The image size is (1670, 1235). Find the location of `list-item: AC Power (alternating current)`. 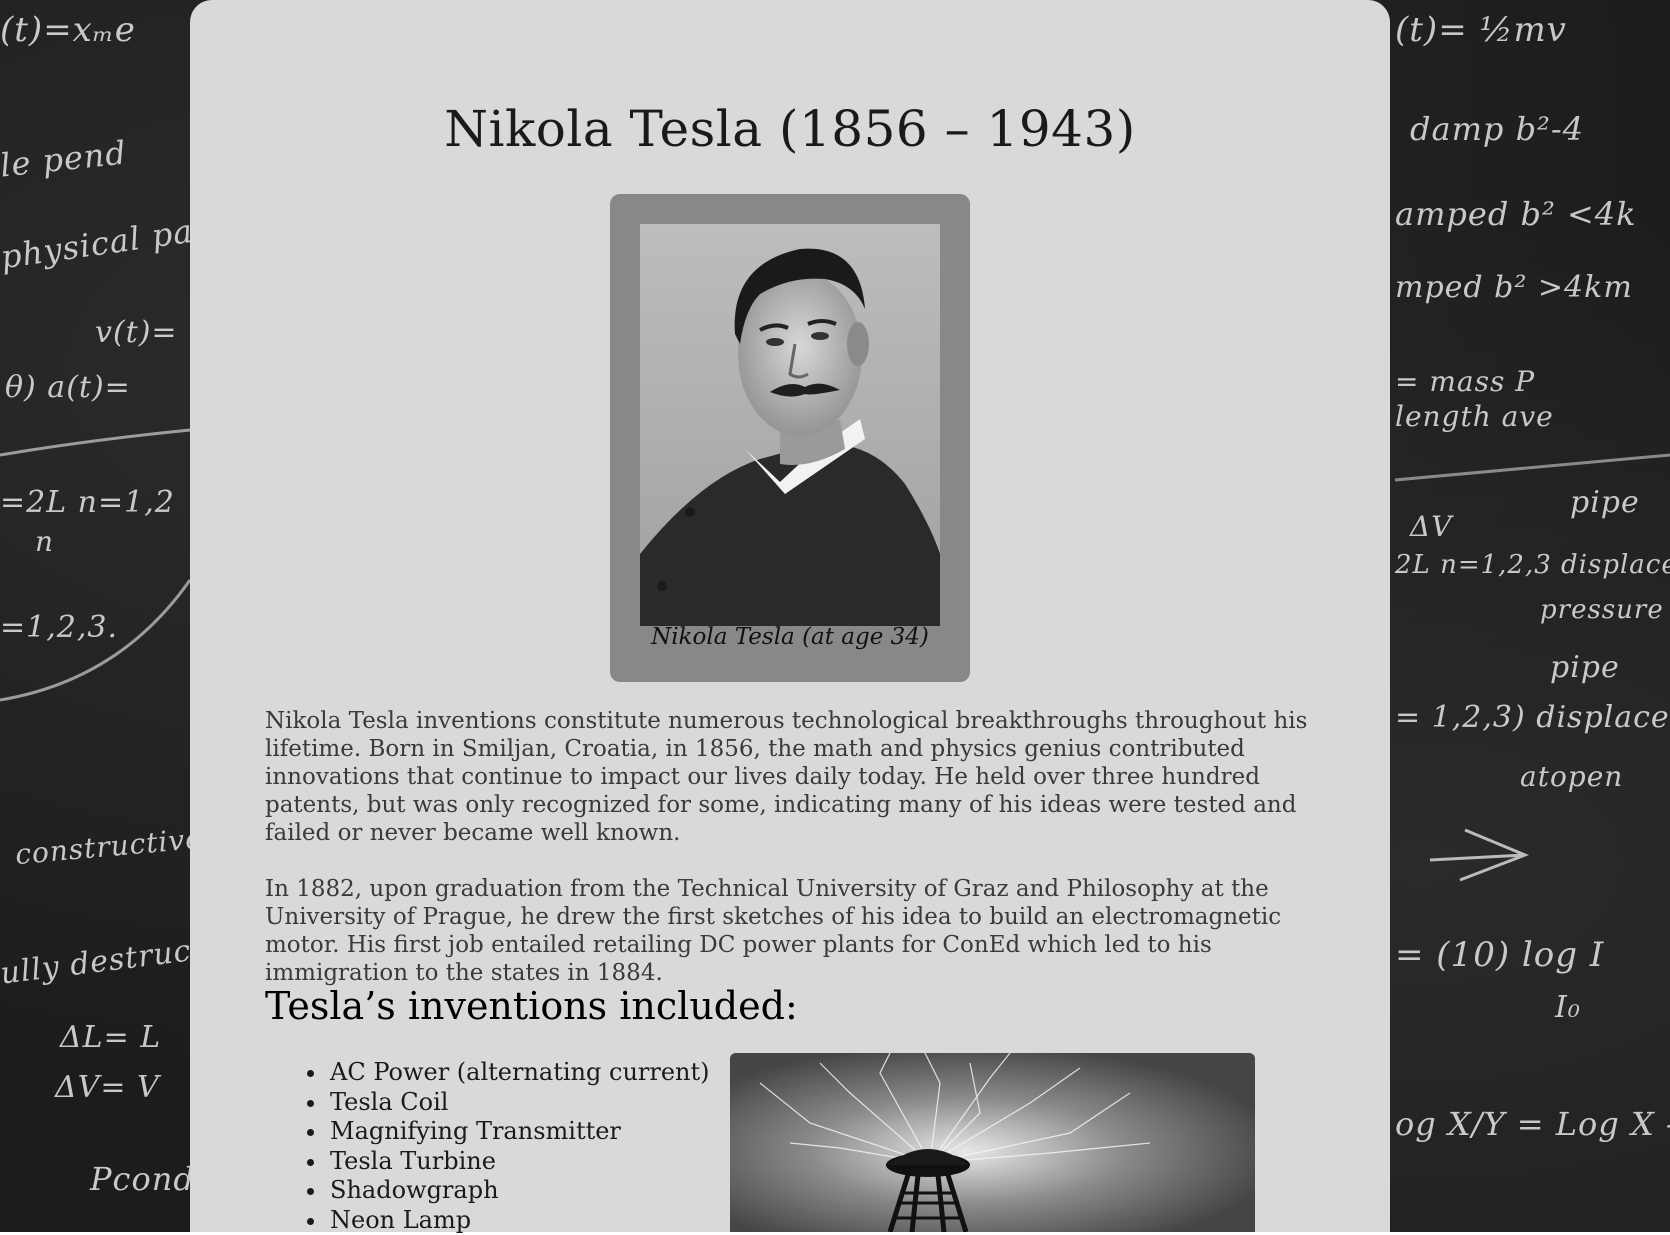

list-item: AC Power (alternating current) is located at coordinates (519, 1073).